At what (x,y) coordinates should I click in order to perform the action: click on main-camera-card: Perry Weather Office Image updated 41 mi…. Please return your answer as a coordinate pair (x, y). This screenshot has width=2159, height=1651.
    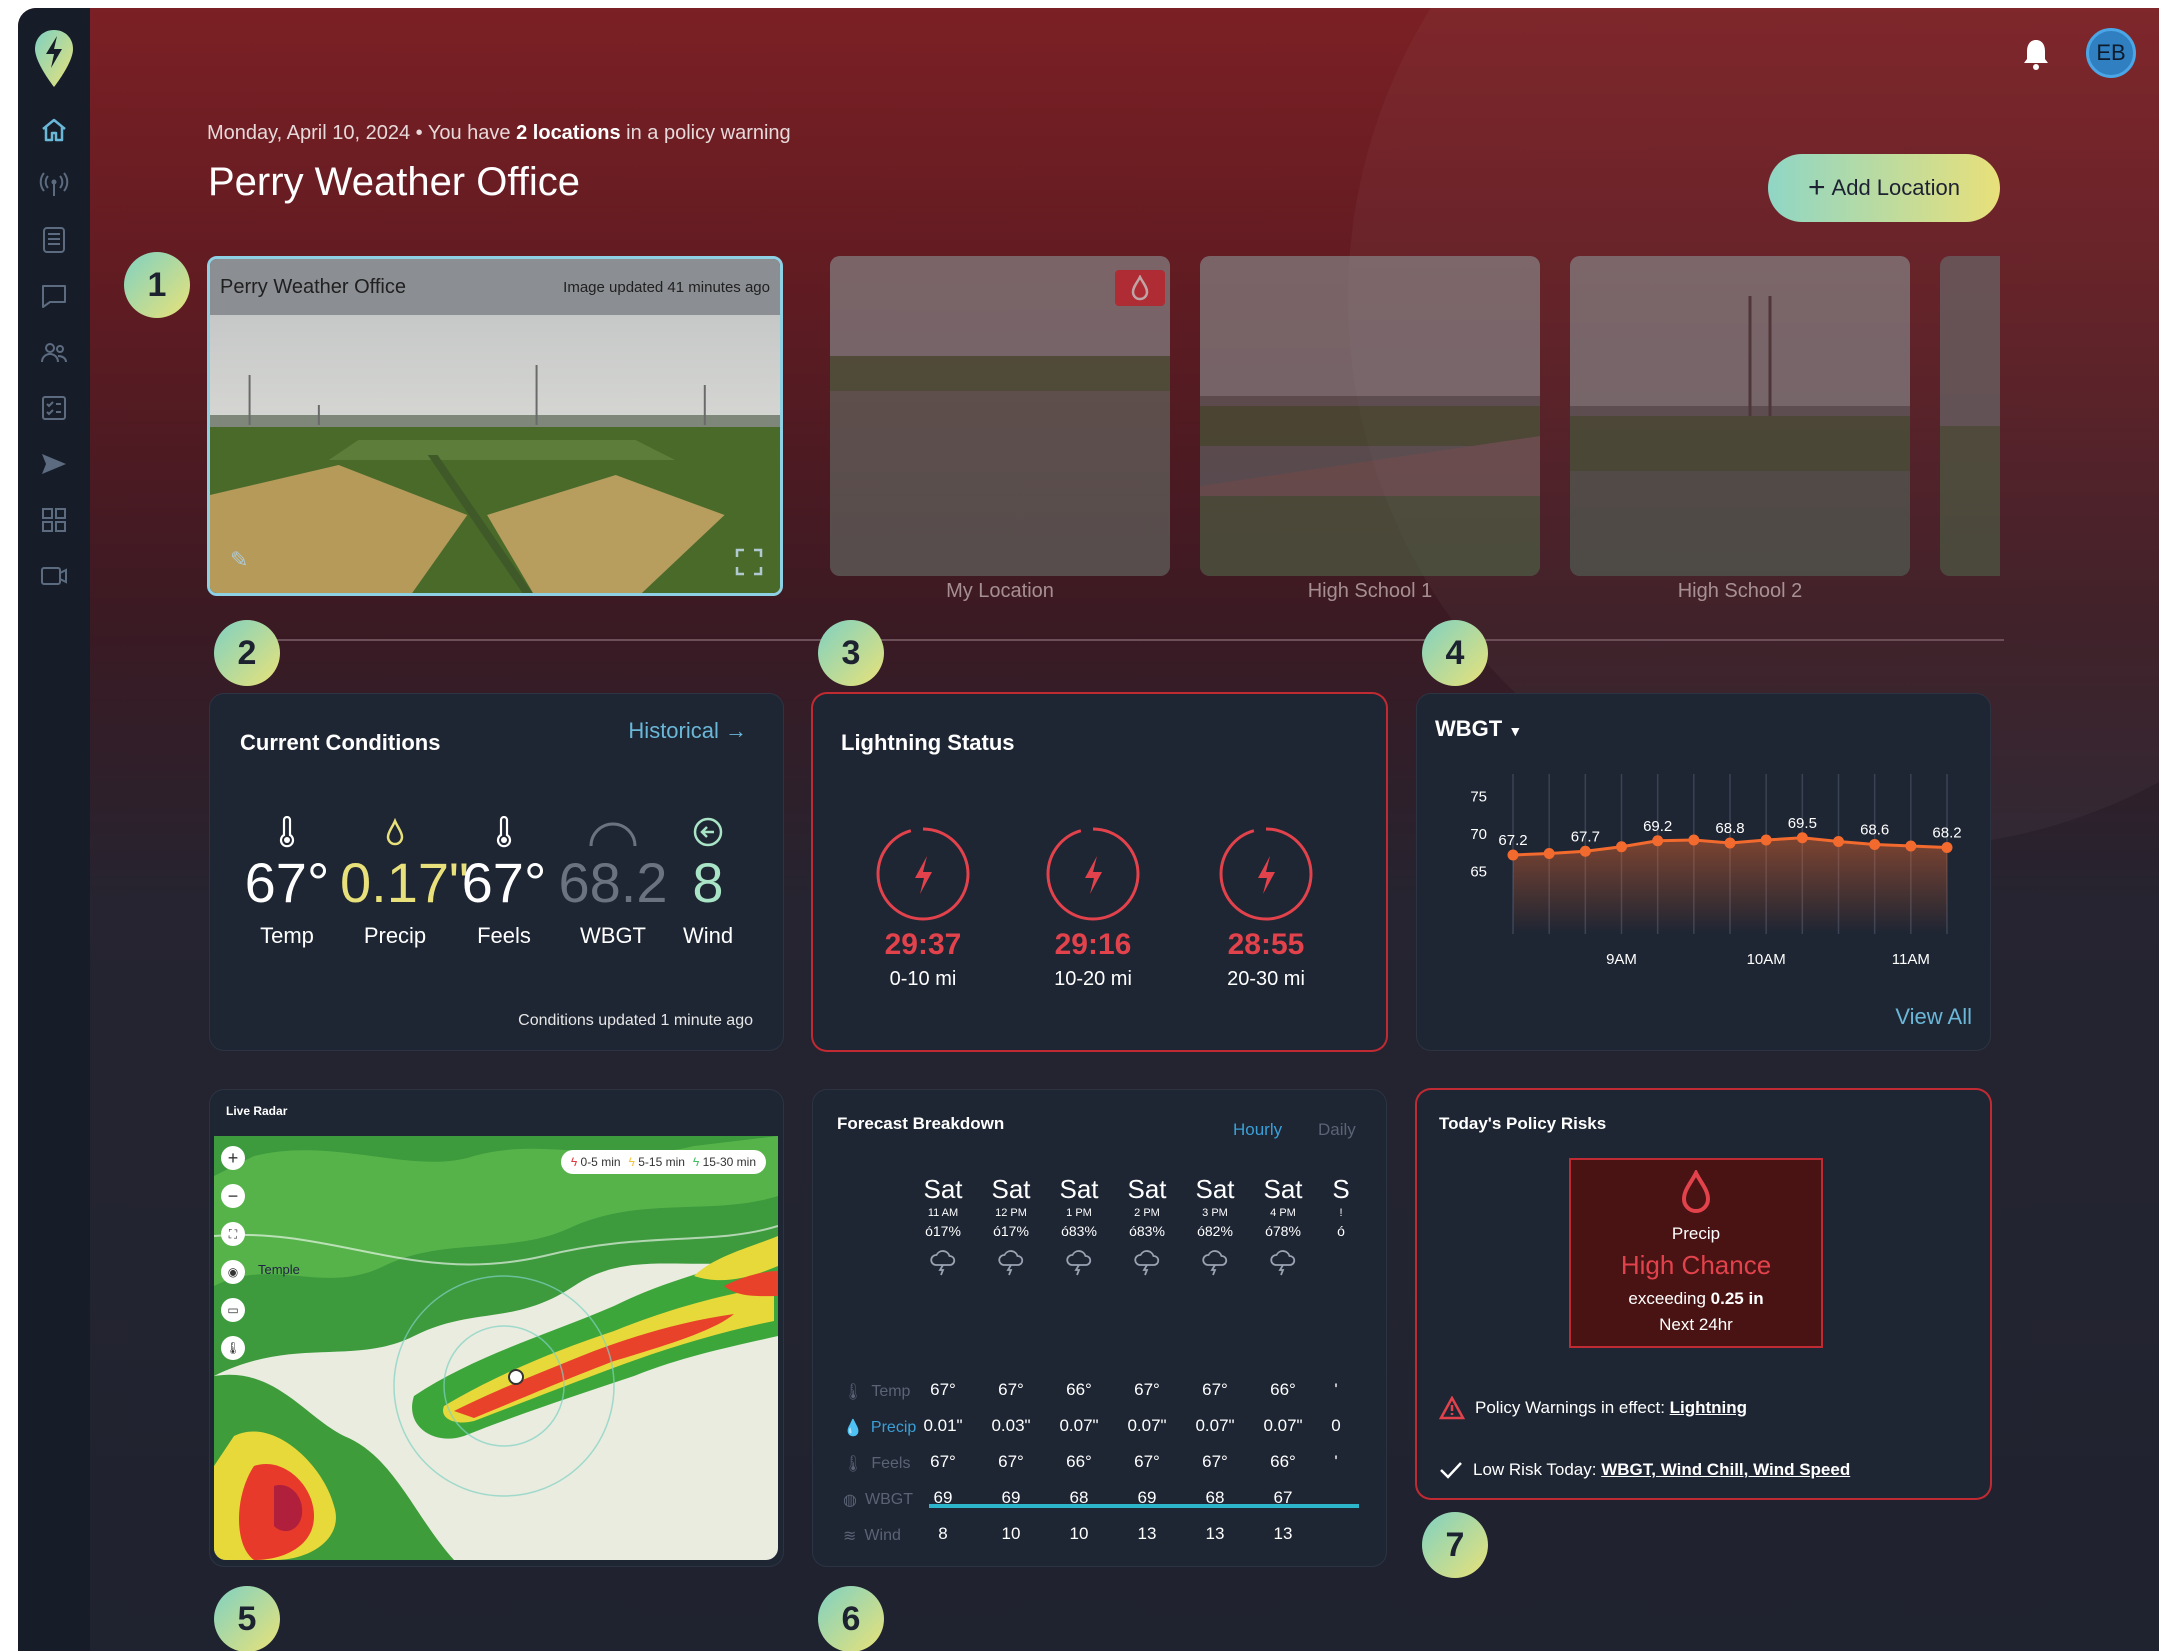
    Looking at the image, I should click on (495, 426).